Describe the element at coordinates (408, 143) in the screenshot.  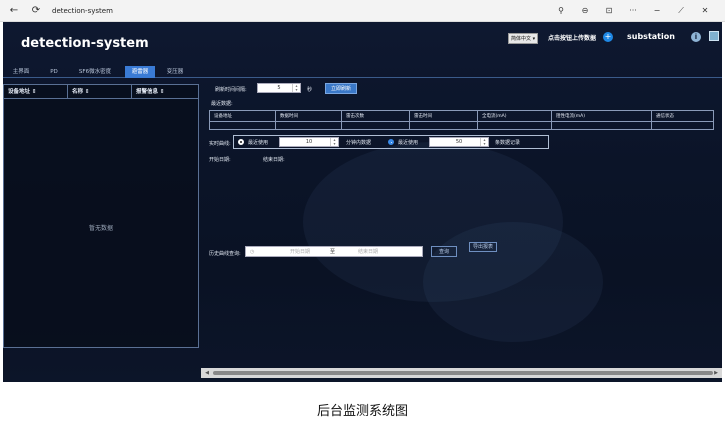
I see `recent-use-label-2: 最近使用` at that location.